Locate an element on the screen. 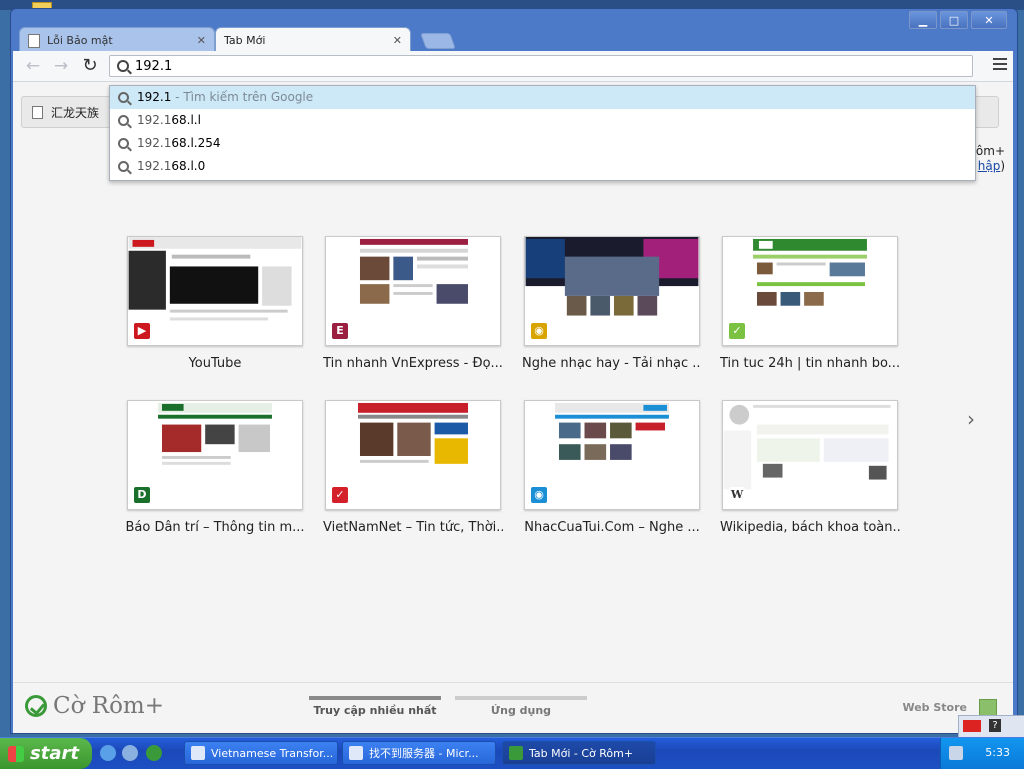 This screenshot has height=769, width=1024. dantri-favicon-icon: D is located at coordinates (142, 495).